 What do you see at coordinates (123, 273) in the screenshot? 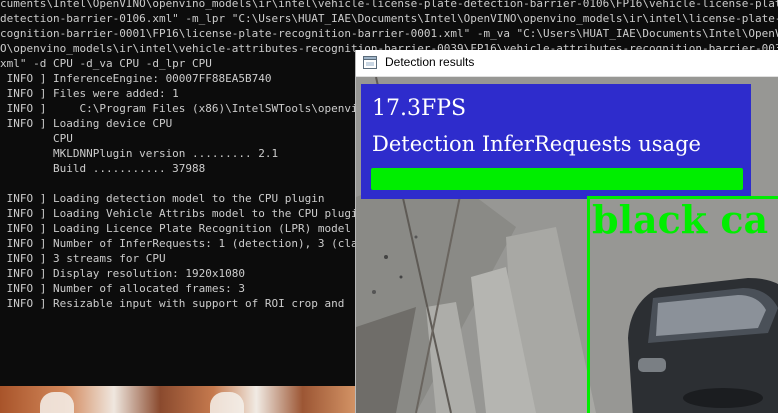
I see `console-line: INFO ] Display resolution: 1920x1080` at bounding box center [123, 273].